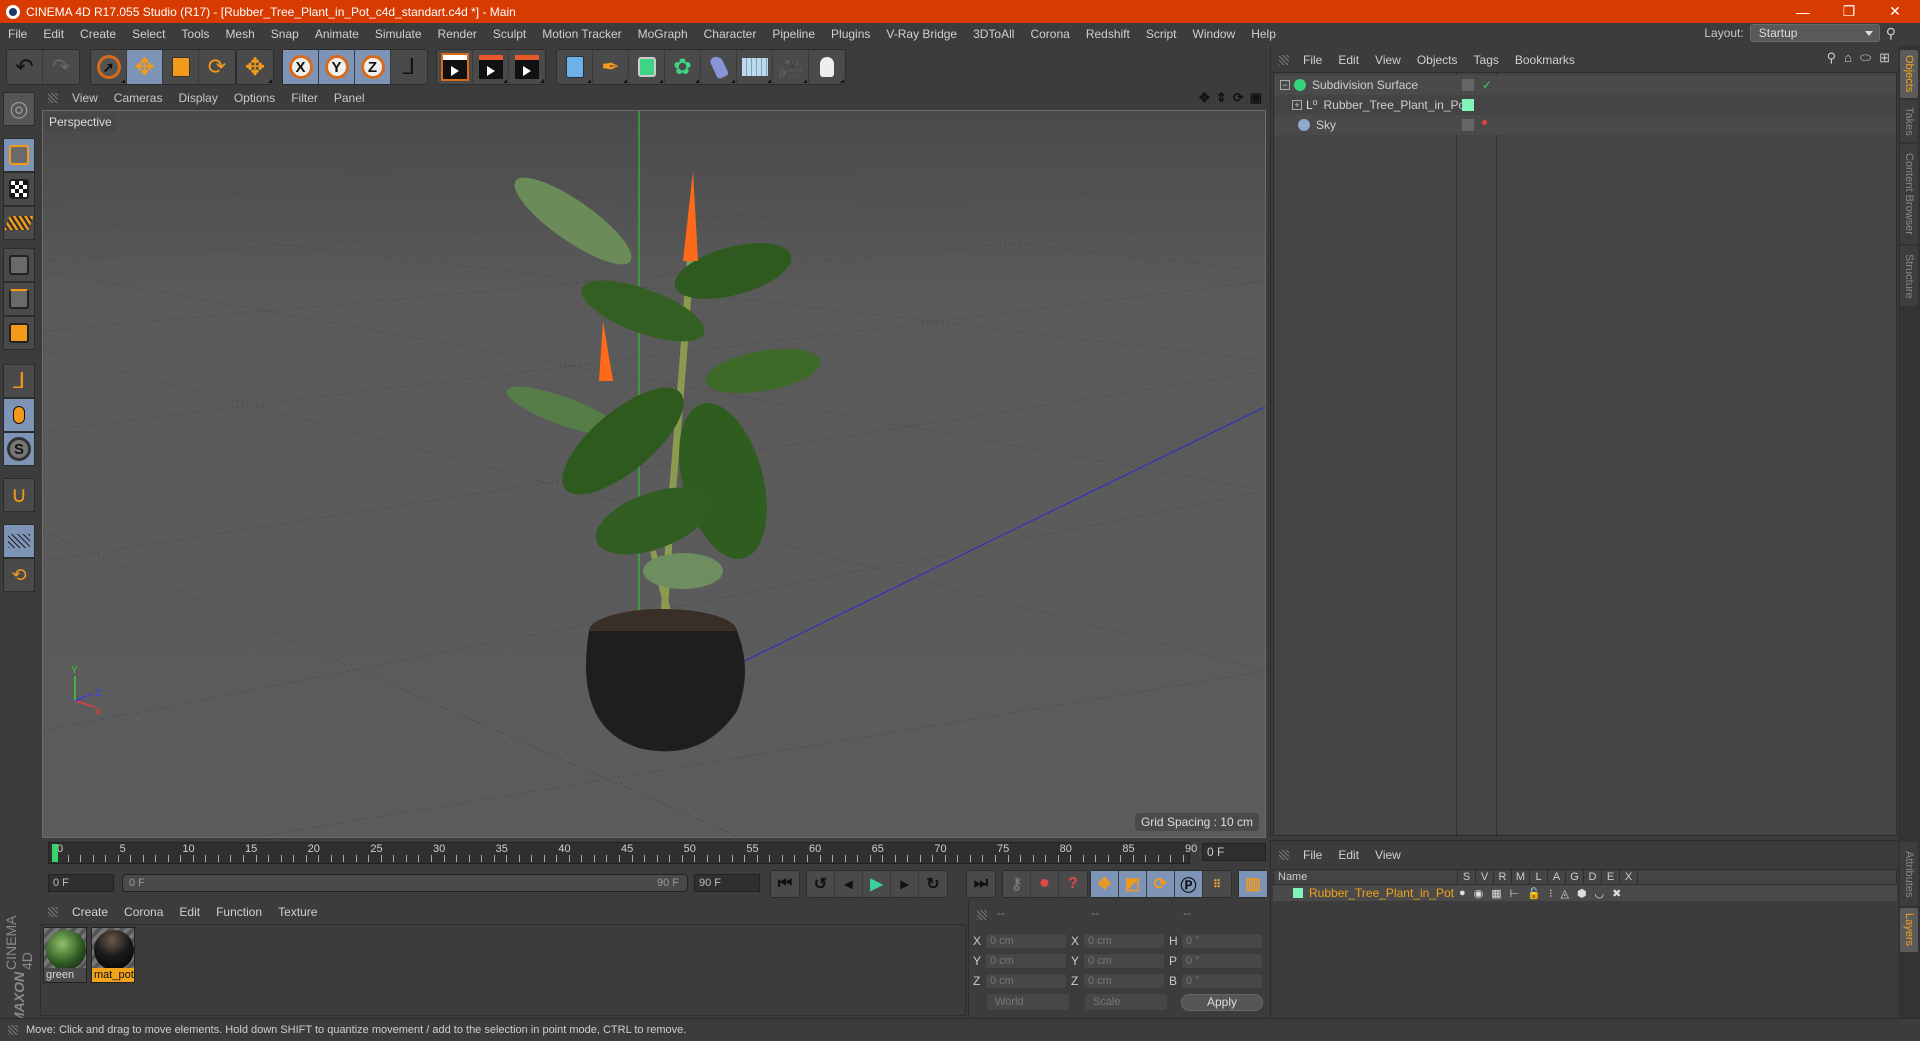 The image size is (1920, 1041). I want to click on menu-sculpt: Sculpt, so click(509, 34).